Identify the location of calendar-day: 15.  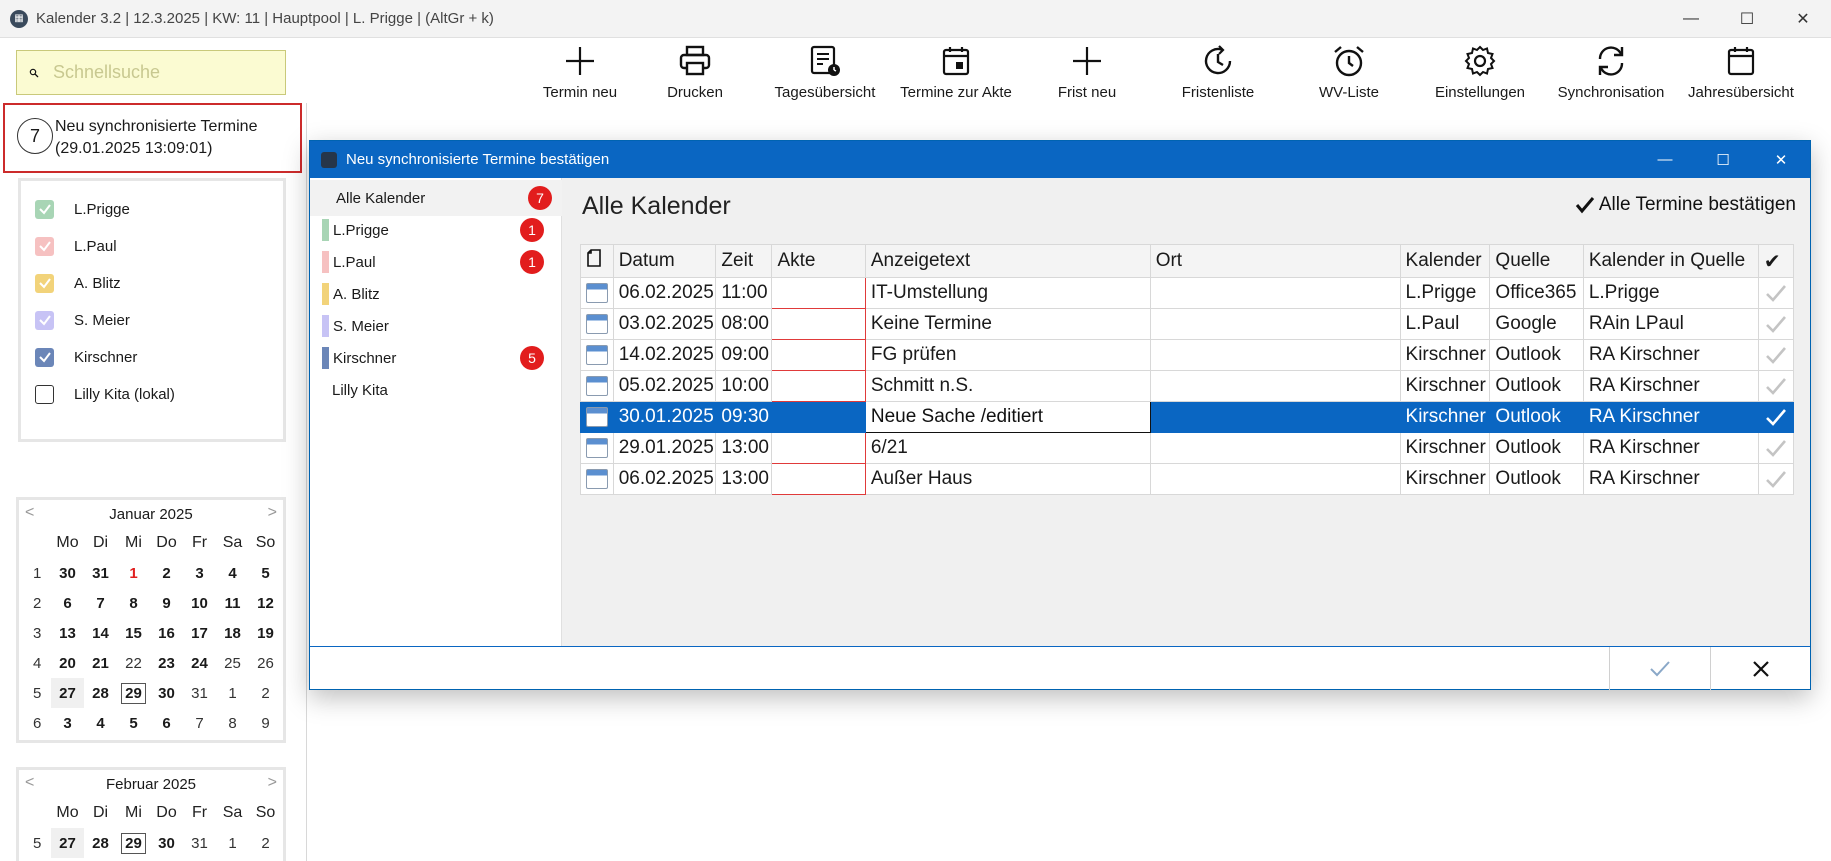
(133, 633).